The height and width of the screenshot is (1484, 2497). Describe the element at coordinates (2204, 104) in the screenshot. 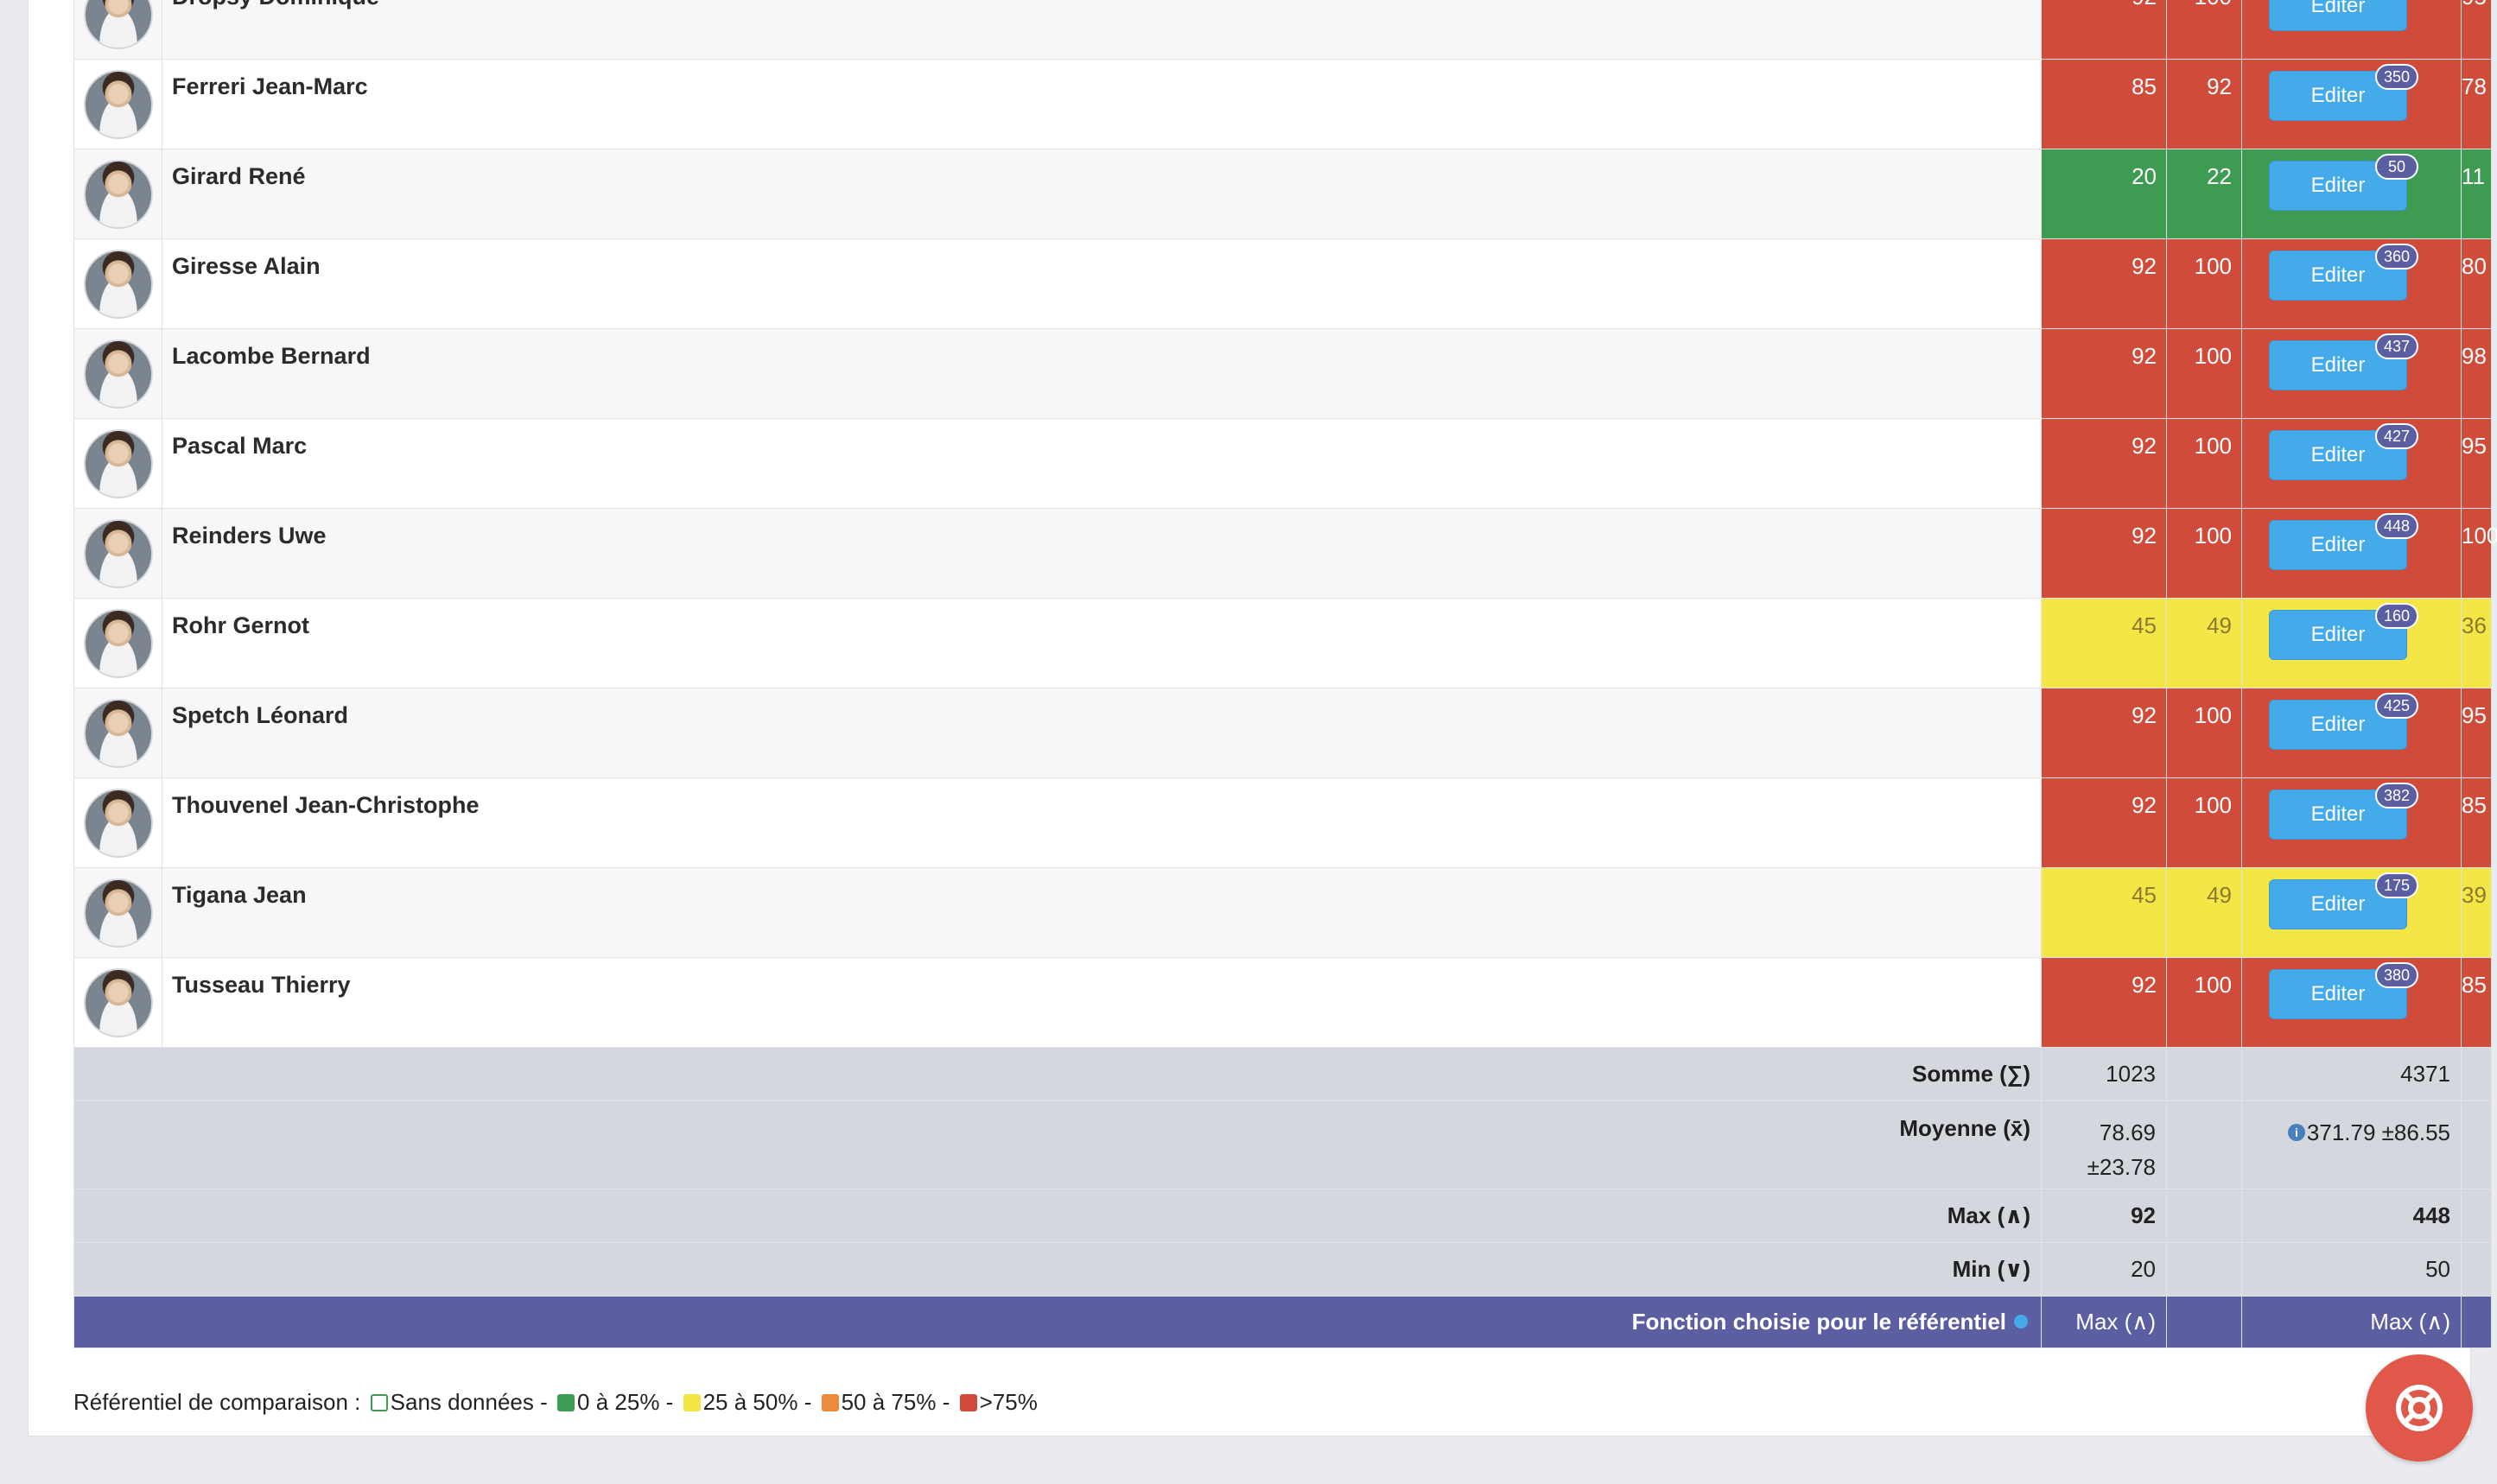

I see `value-2: 92` at that location.